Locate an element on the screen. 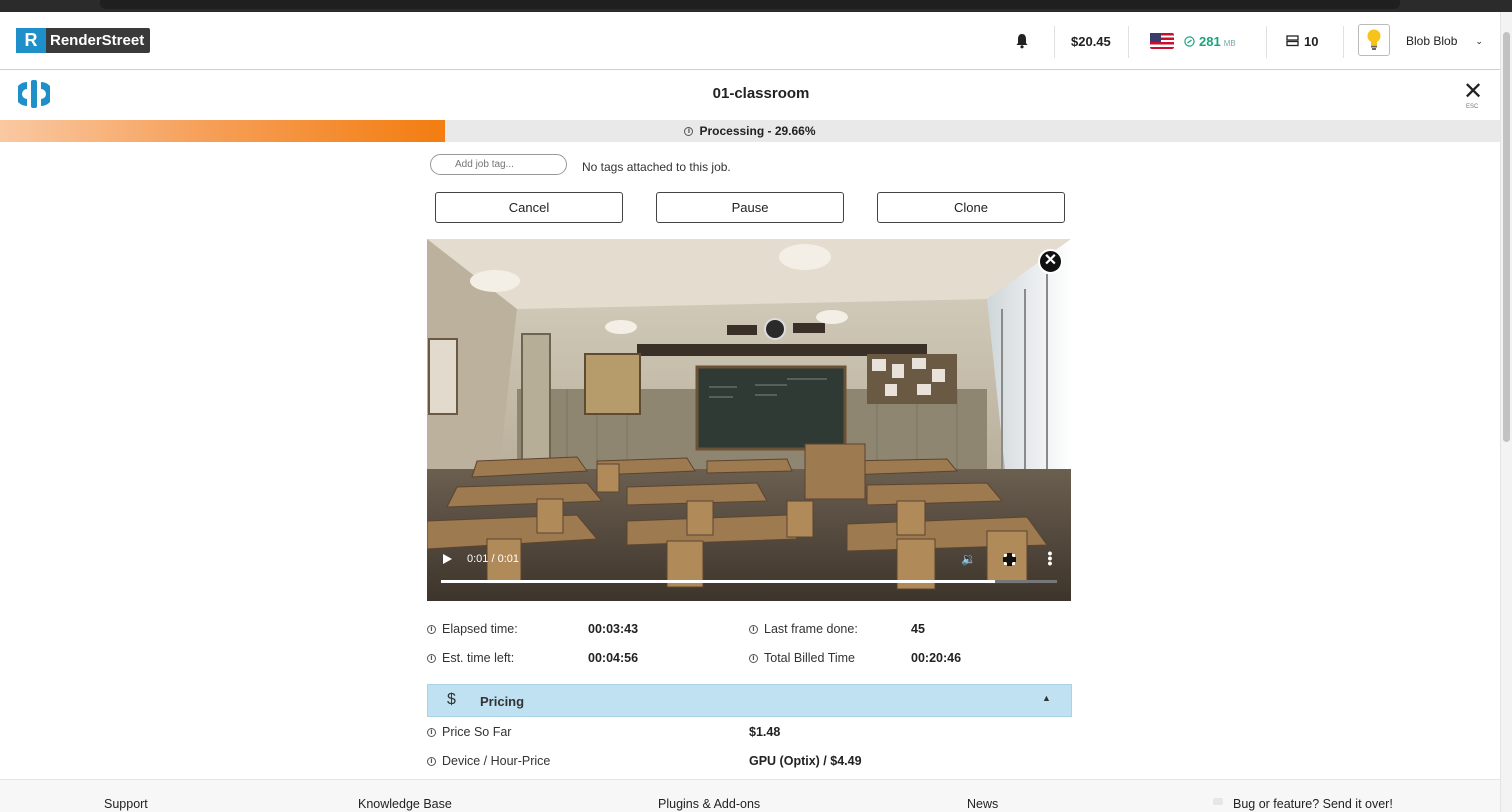  last-frame-row: i Last frame done: 45 is located at coordinates (837, 629).